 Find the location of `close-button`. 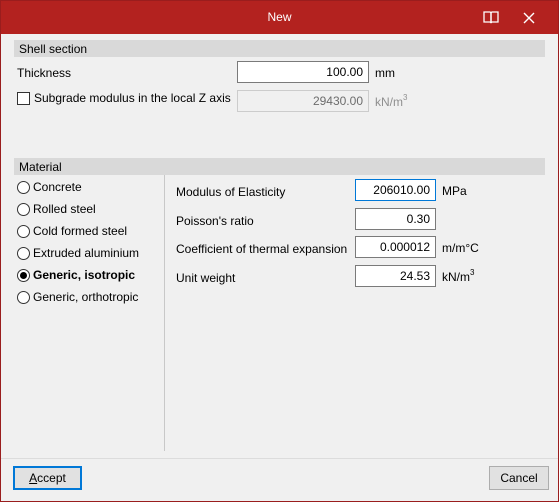

close-button is located at coordinates (529, 17).